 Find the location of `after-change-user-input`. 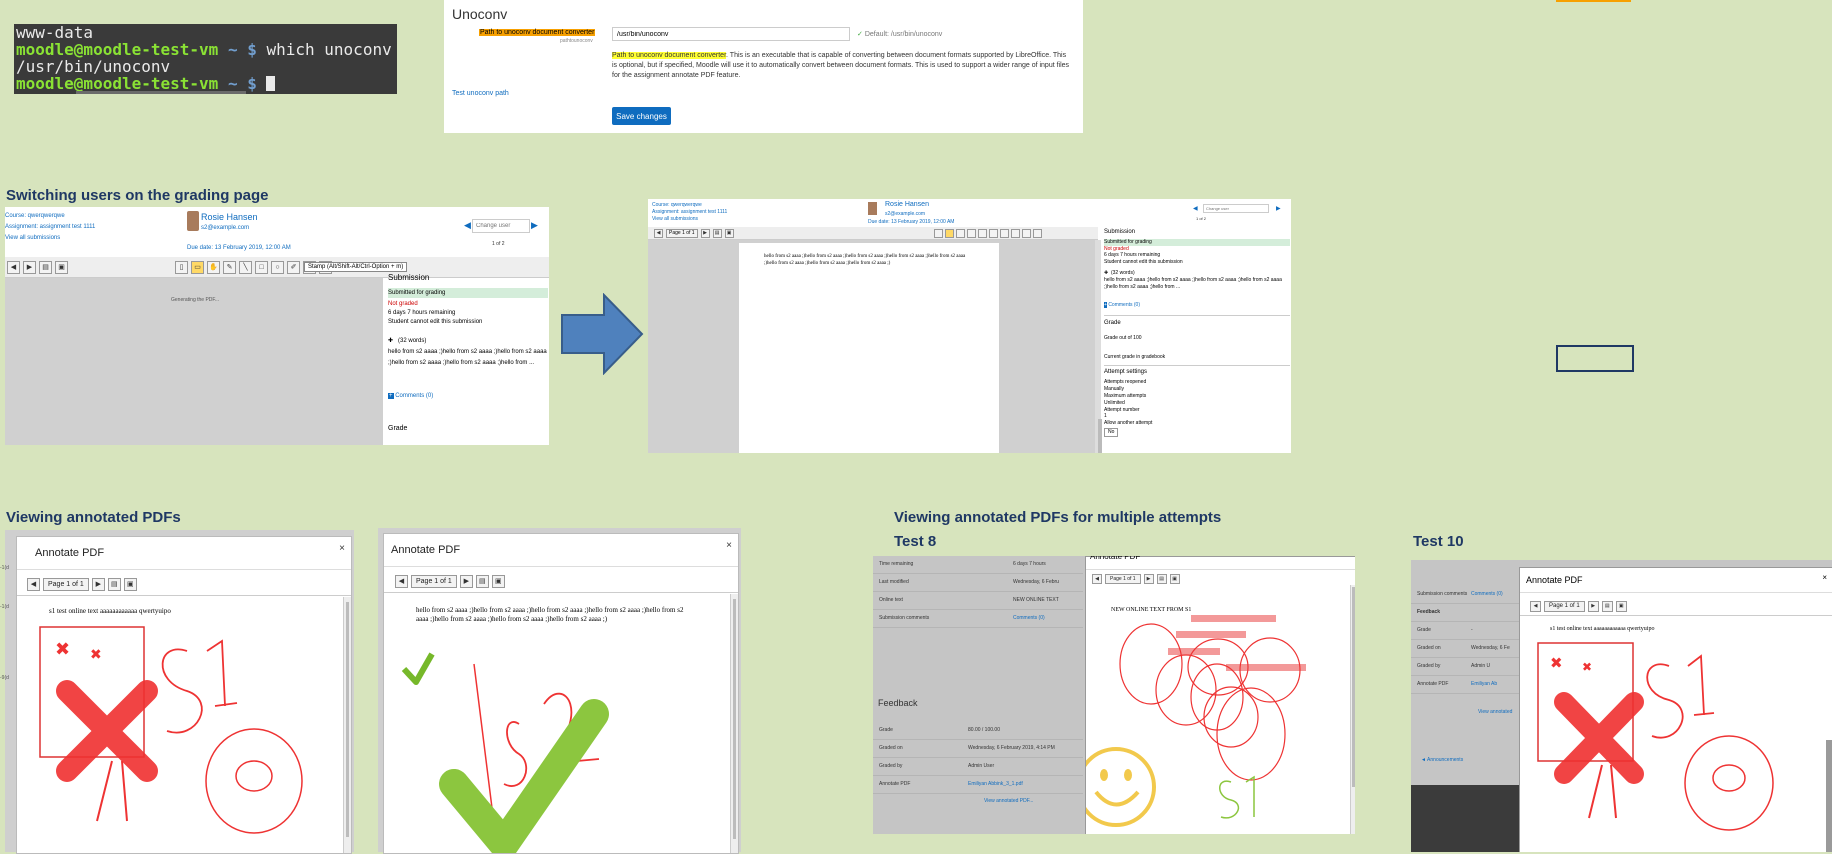

after-change-user-input is located at coordinates (1236, 208).